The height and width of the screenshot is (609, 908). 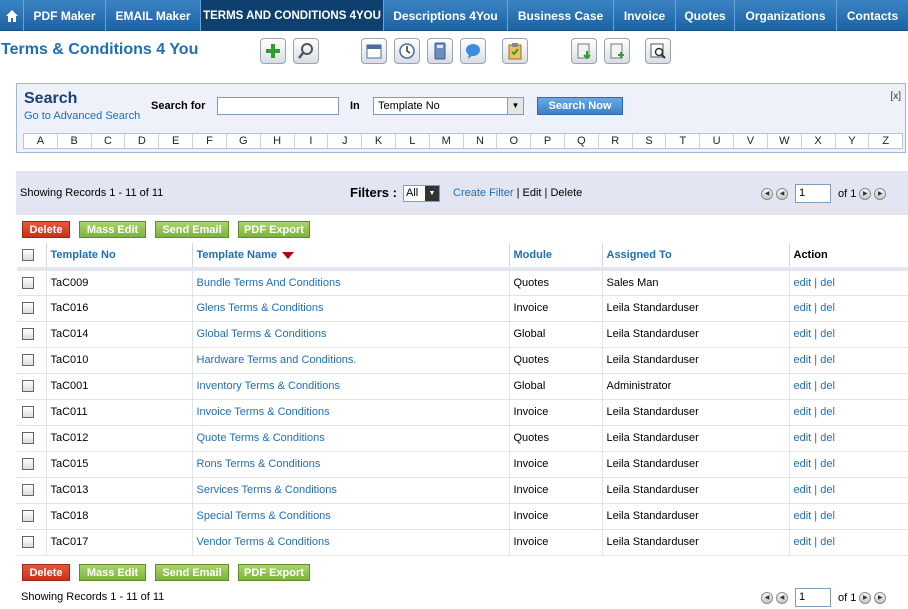 I want to click on alpha-n: N, so click(x=481, y=141).